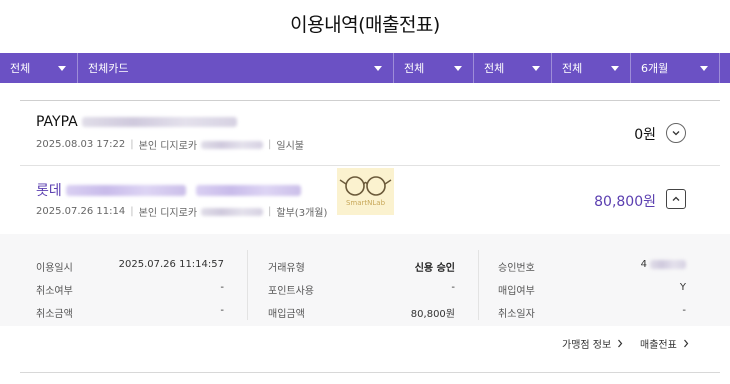 The height and width of the screenshot is (384, 730). What do you see at coordinates (365, 186) in the screenshot?
I see `glasses-icon` at bounding box center [365, 186].